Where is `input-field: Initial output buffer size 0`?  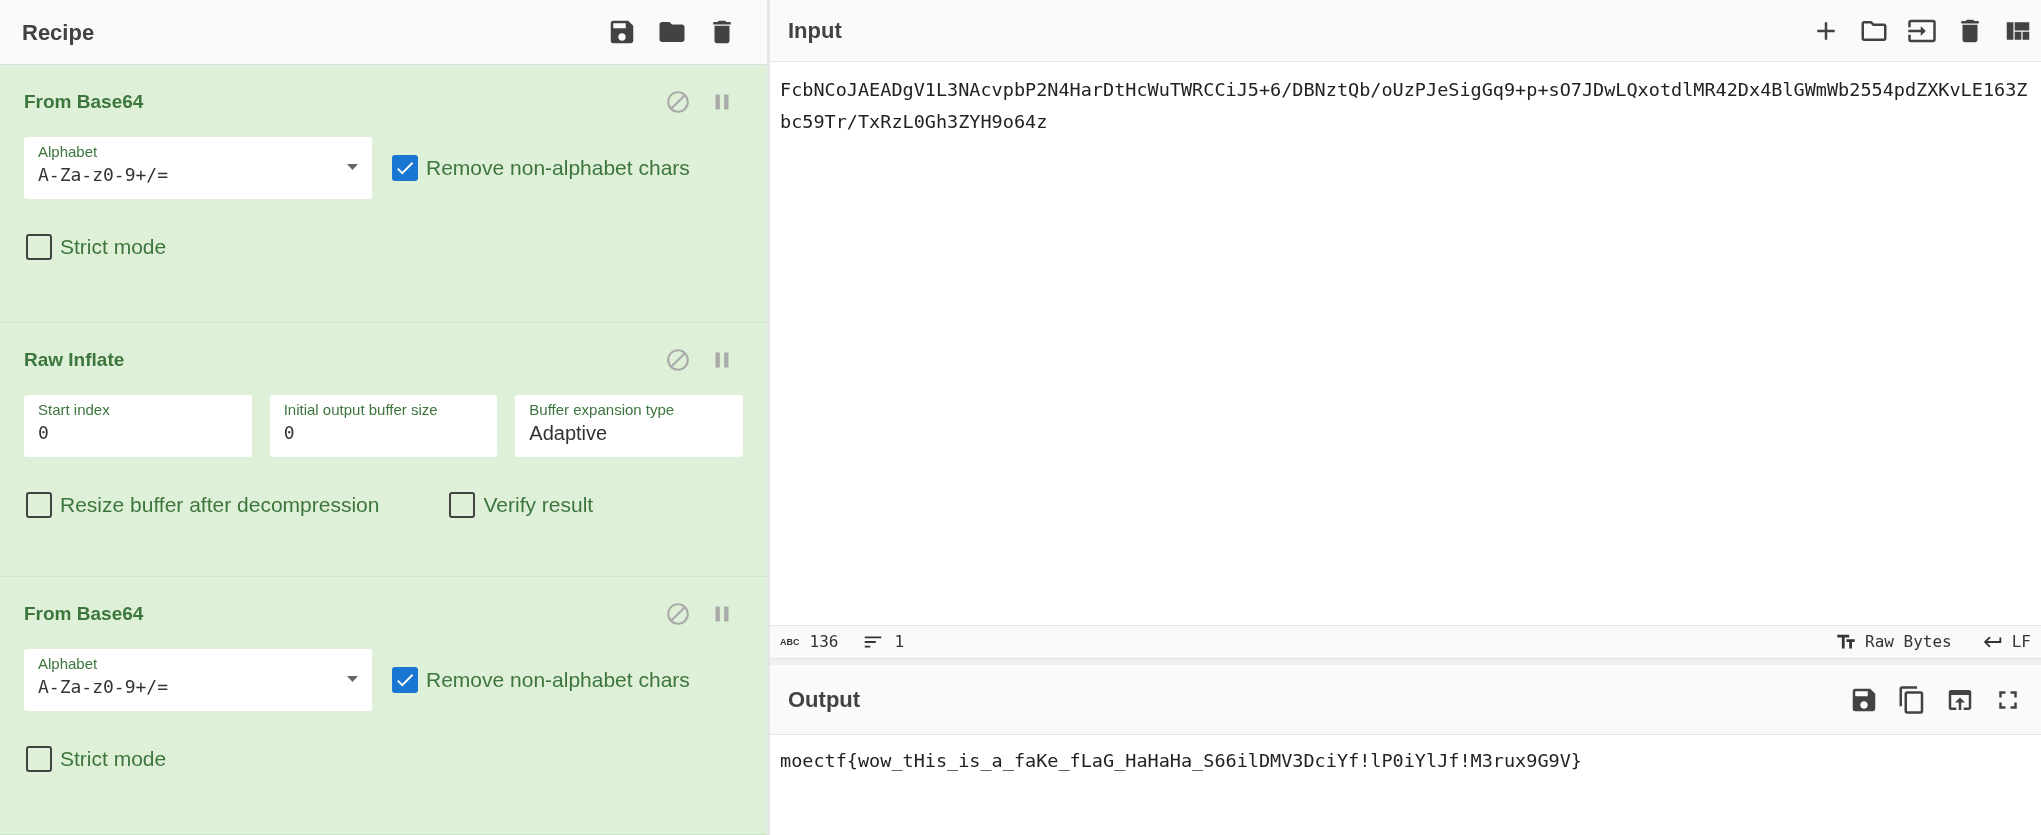
input-field: Initial output buffer size 0 is located at coordinates (383, 426).